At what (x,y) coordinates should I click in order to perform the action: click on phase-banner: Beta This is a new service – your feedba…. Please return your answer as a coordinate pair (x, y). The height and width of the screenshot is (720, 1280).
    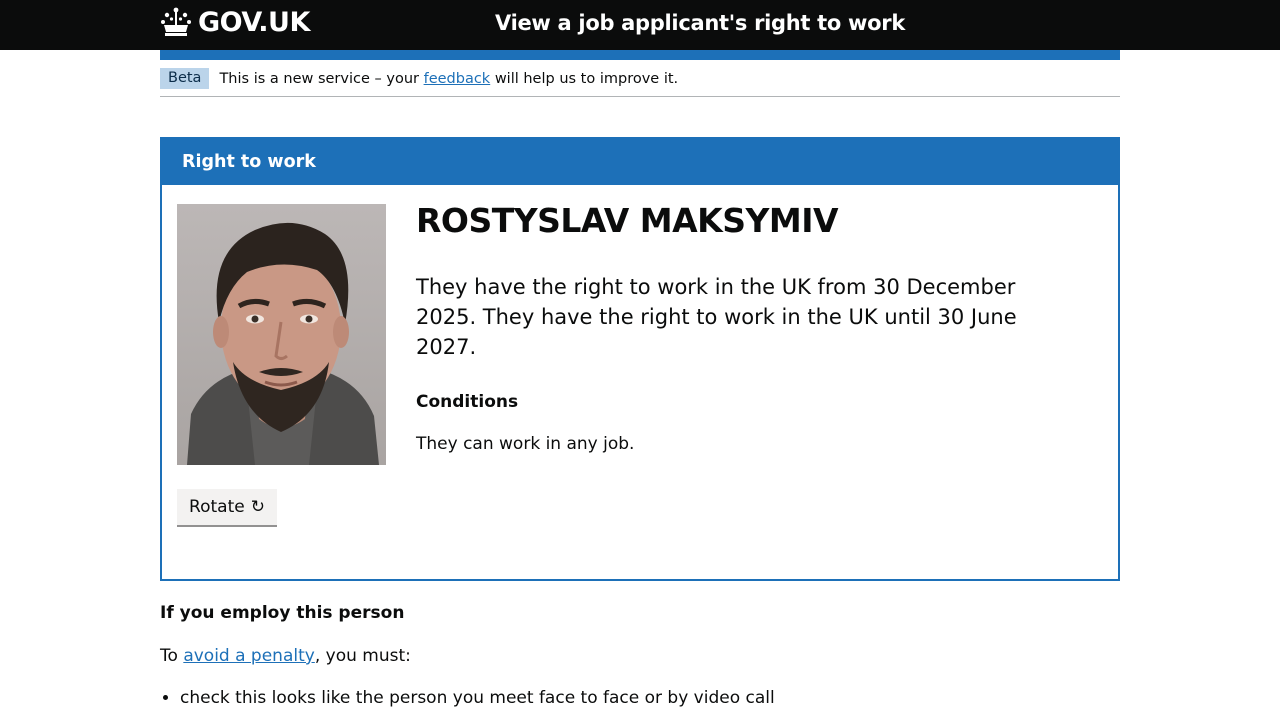
    Looking at the image, I should click on (640, 78).